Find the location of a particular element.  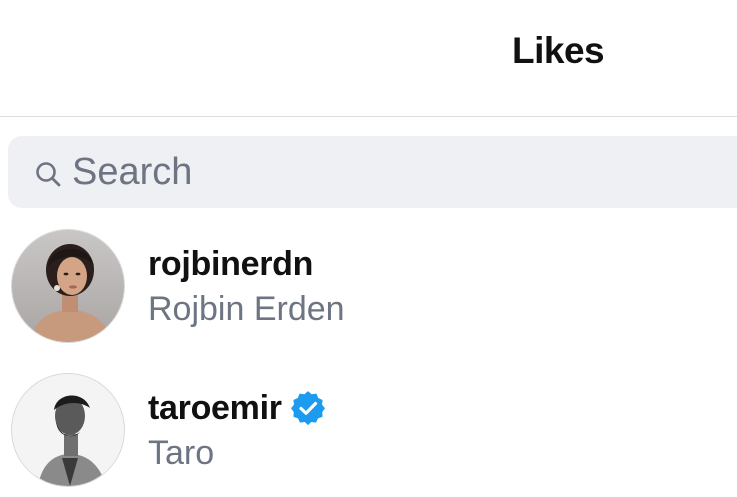

username: rojbinerdn is located at coordinates (230, 264).